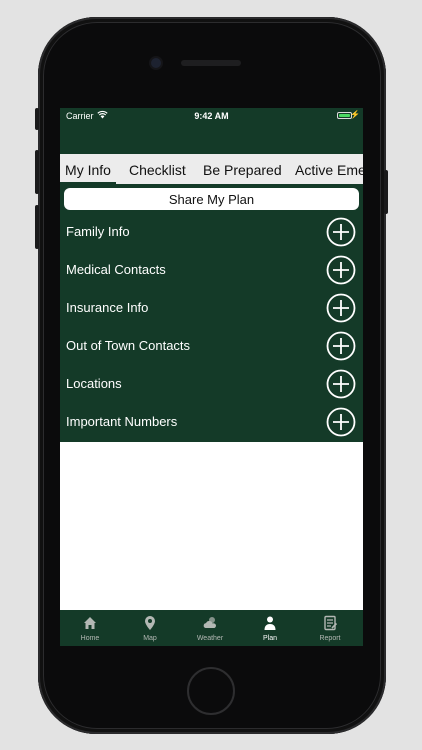 The image size is (422, 750). Describe the element at coordinates (90, 638) in the screenshot. I see `tab-bar-label: Home` at that location.